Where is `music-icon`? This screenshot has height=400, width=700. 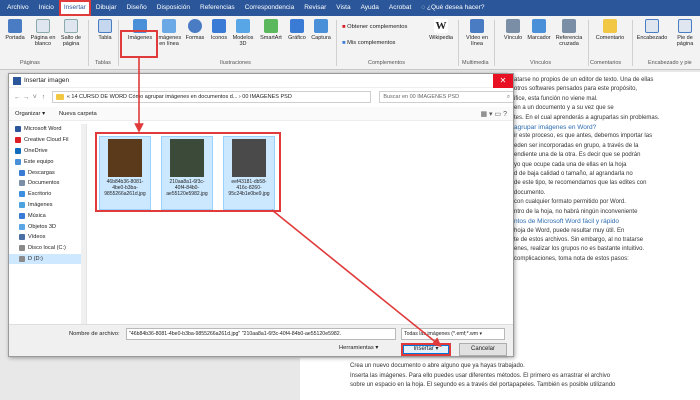
music-icon is located at coordinates (22, 215).